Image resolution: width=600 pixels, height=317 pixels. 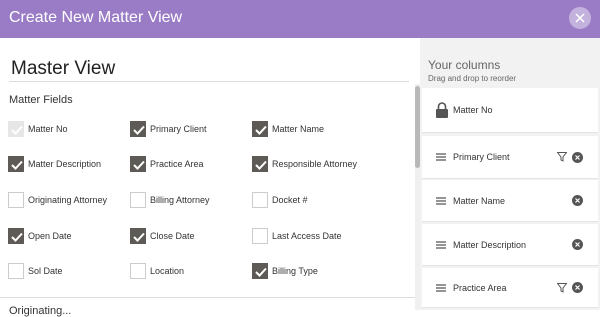 I want to click on dialog-title: Create New Matter View, so click(x=96, y=17).